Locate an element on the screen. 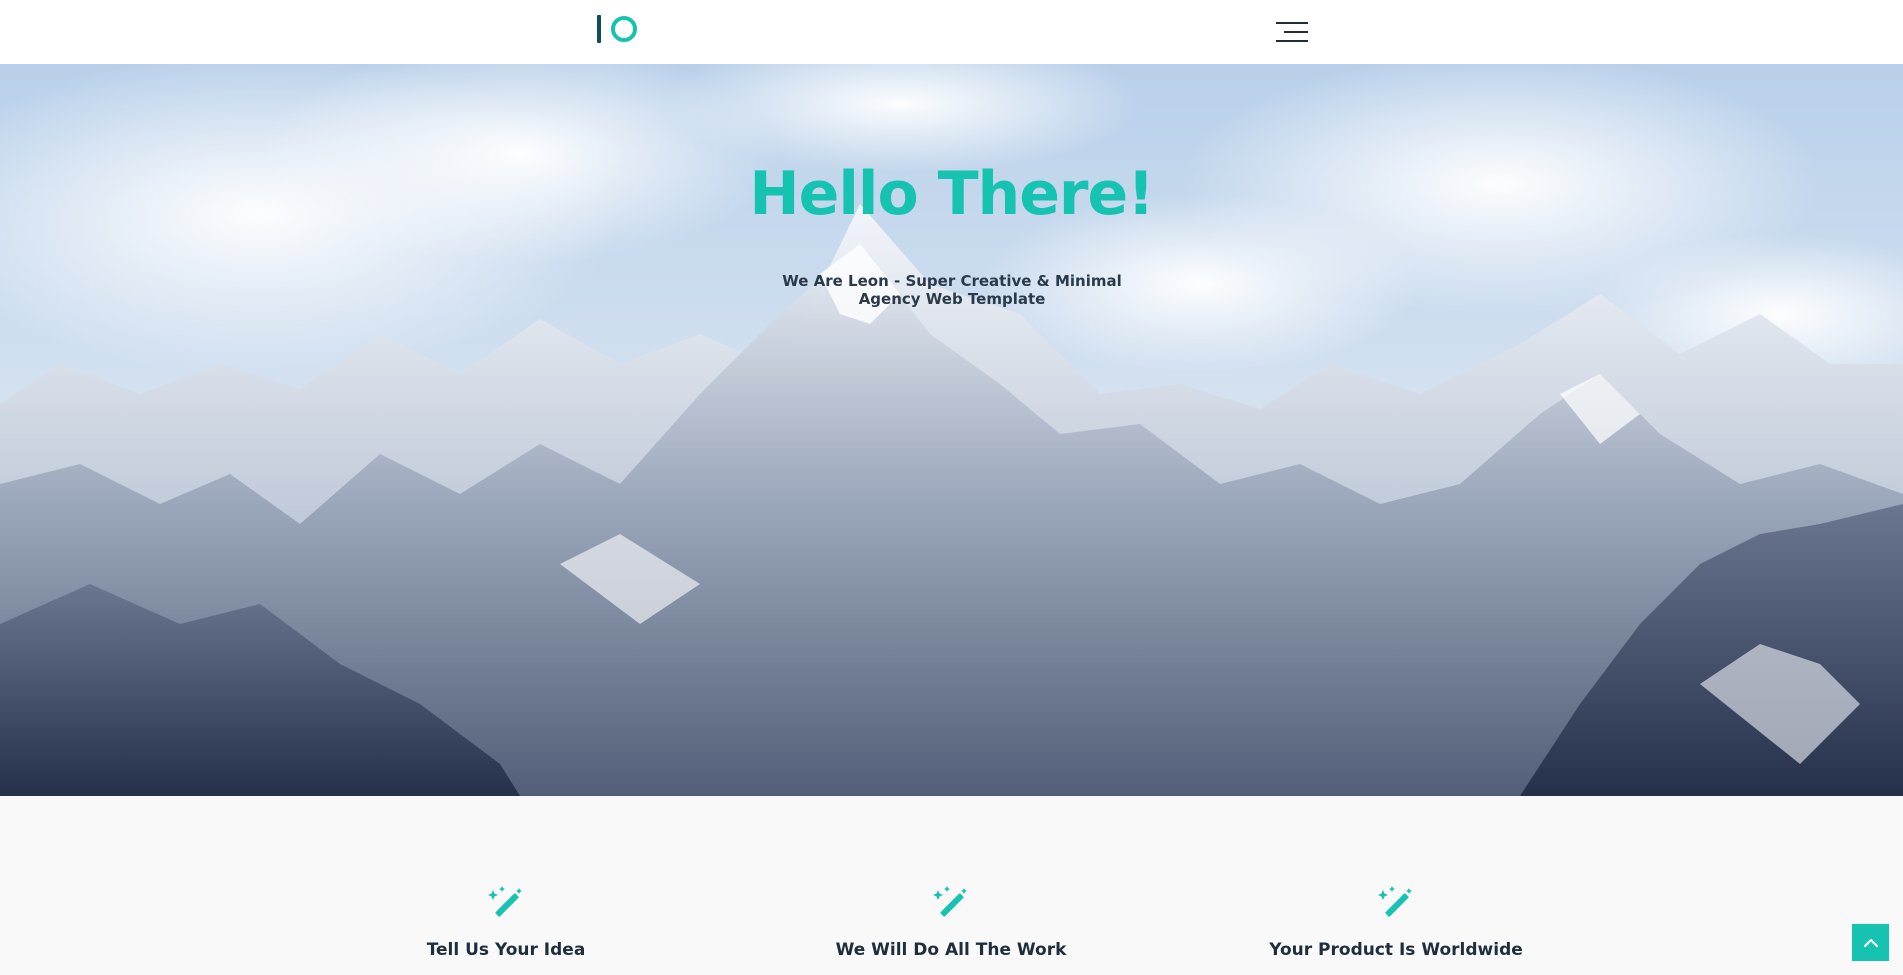 The image size is (1903, 975). site-header is located at coordinates (951, 32).